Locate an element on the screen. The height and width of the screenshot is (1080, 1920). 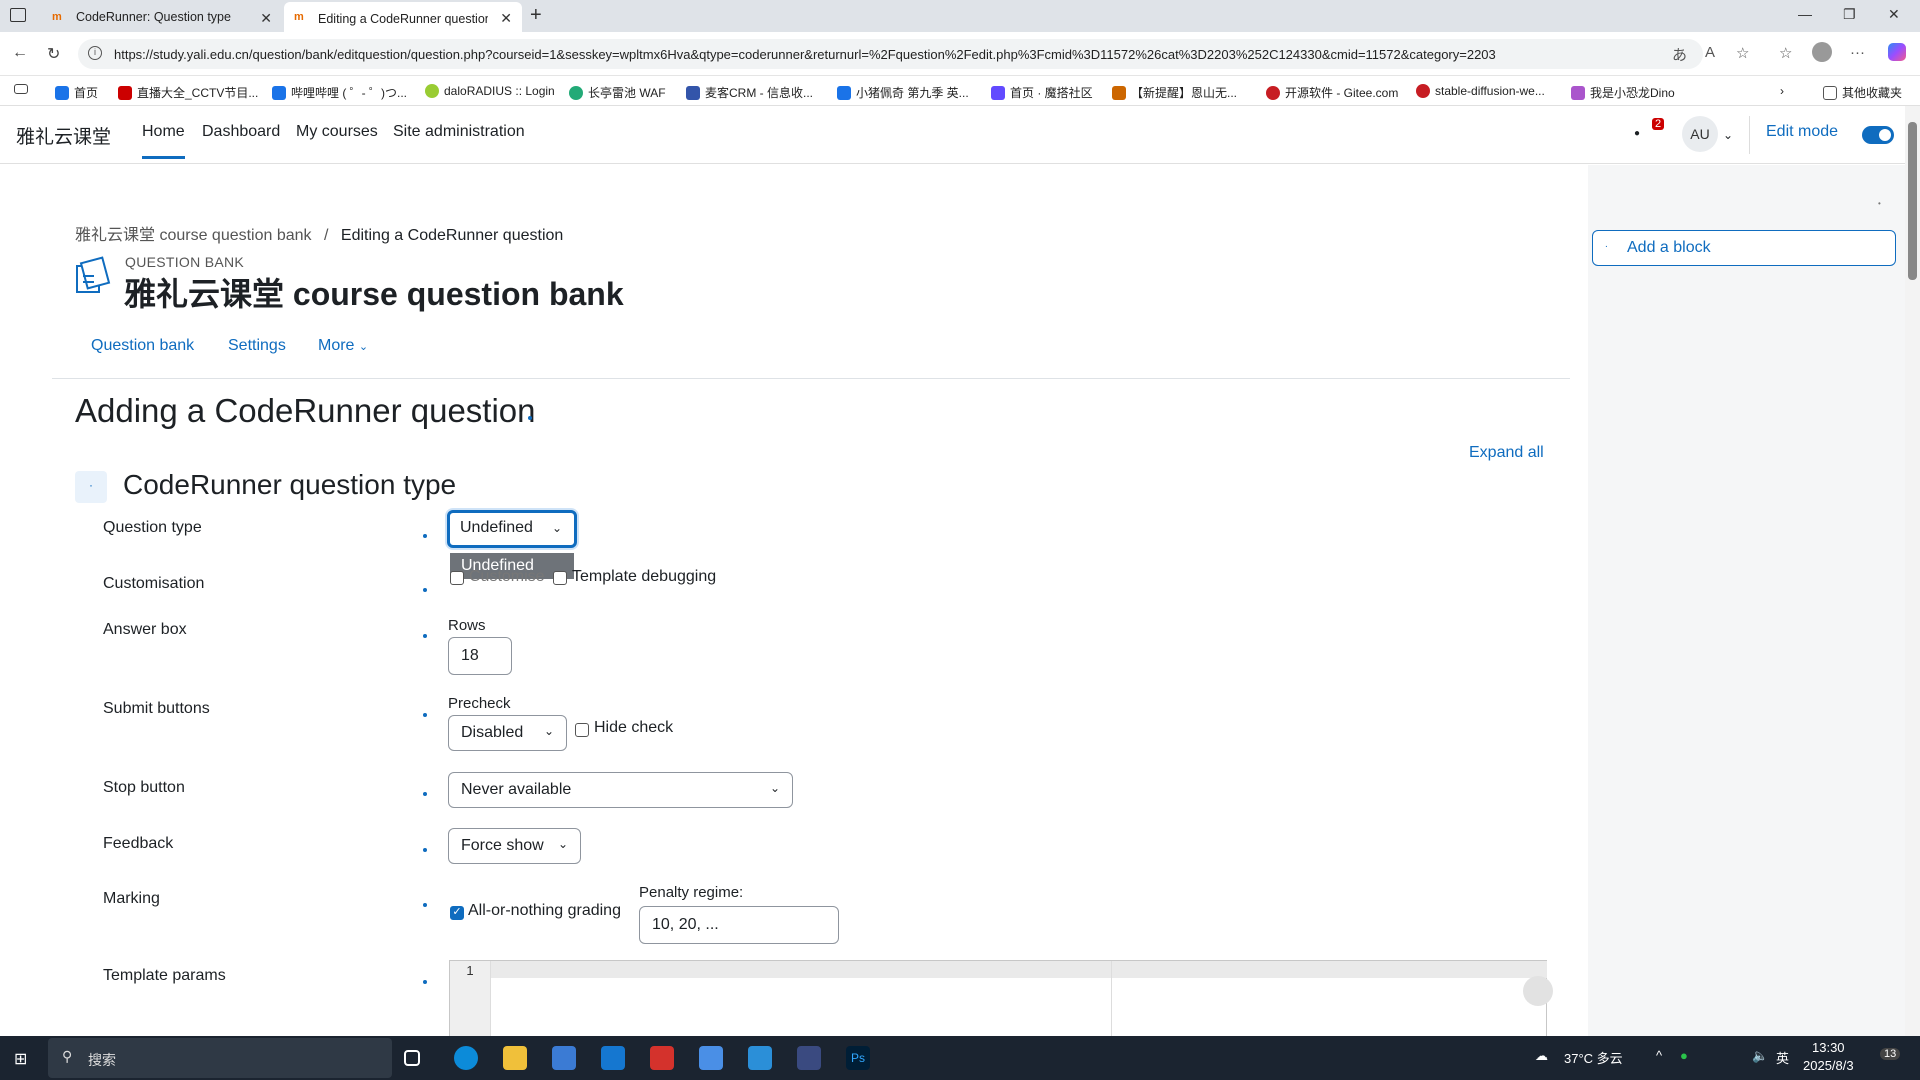
refresh-icon: ↻ is located at coordinates (53, 54).